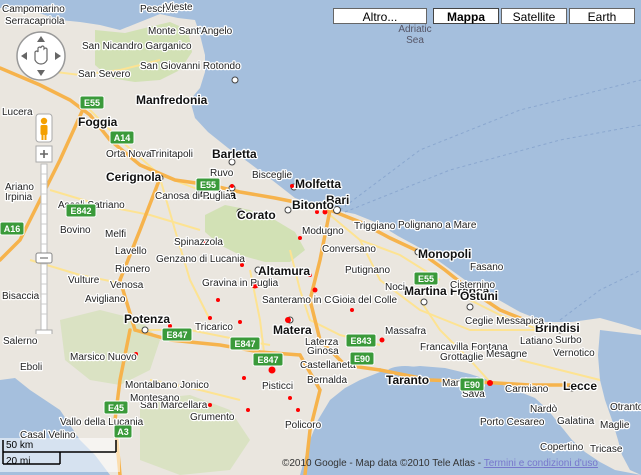 The height and width of the screenshot is (475, 641). I want to click on place-label: Lucera, so click(17, 112).